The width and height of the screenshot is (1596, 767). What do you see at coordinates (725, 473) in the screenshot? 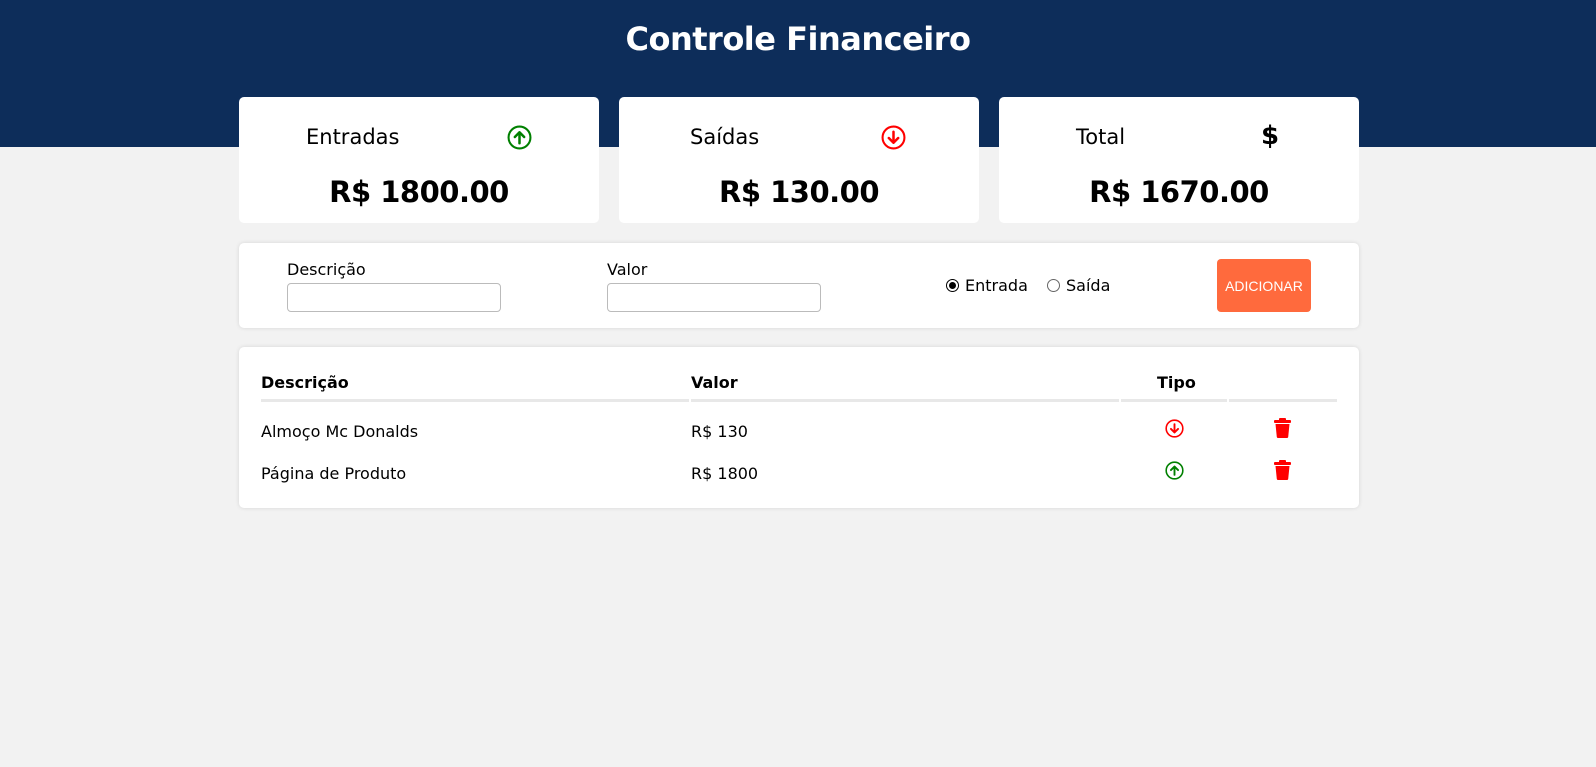
I see `row-amount: R$ 1800` at bounding box center [725, 473].